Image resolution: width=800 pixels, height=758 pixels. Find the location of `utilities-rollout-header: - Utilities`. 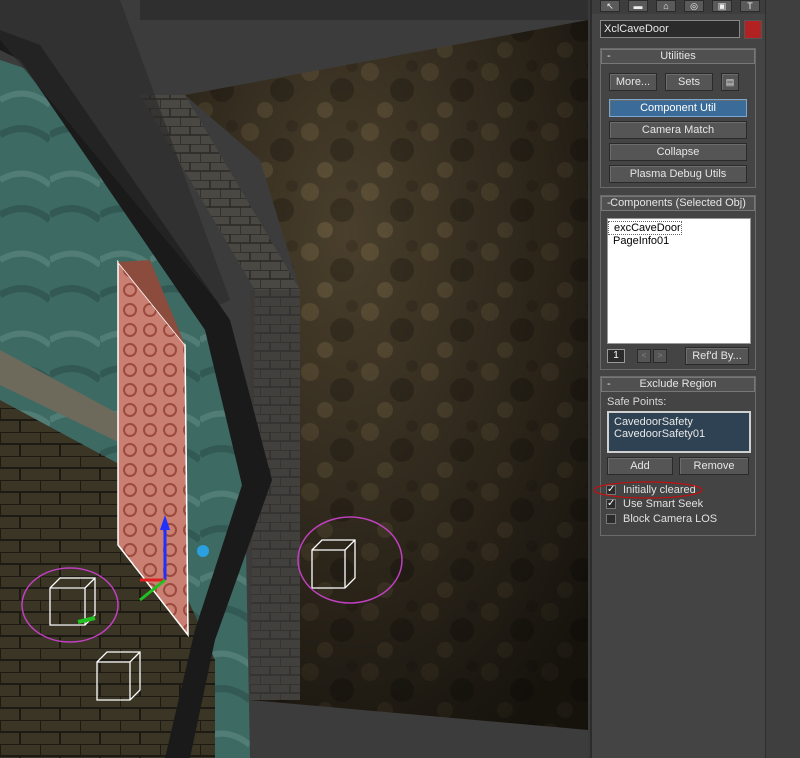

utilities-rollout-header: - Utilities is located at coordinates (678, 56).